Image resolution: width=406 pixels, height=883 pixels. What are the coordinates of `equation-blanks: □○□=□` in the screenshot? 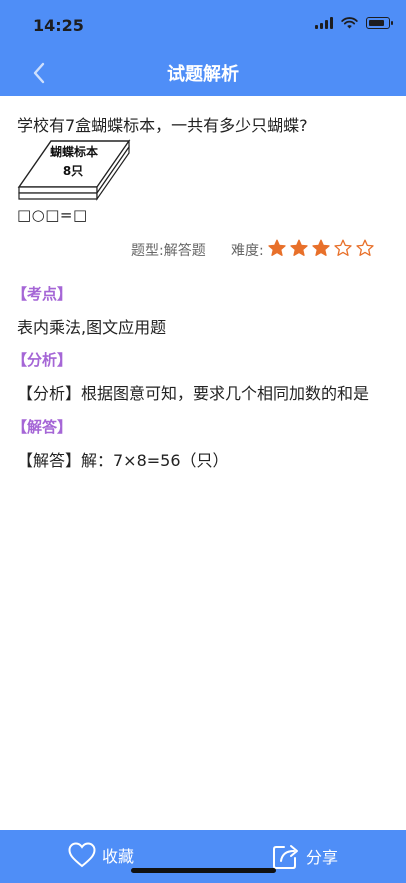 It's located at (52, 215).